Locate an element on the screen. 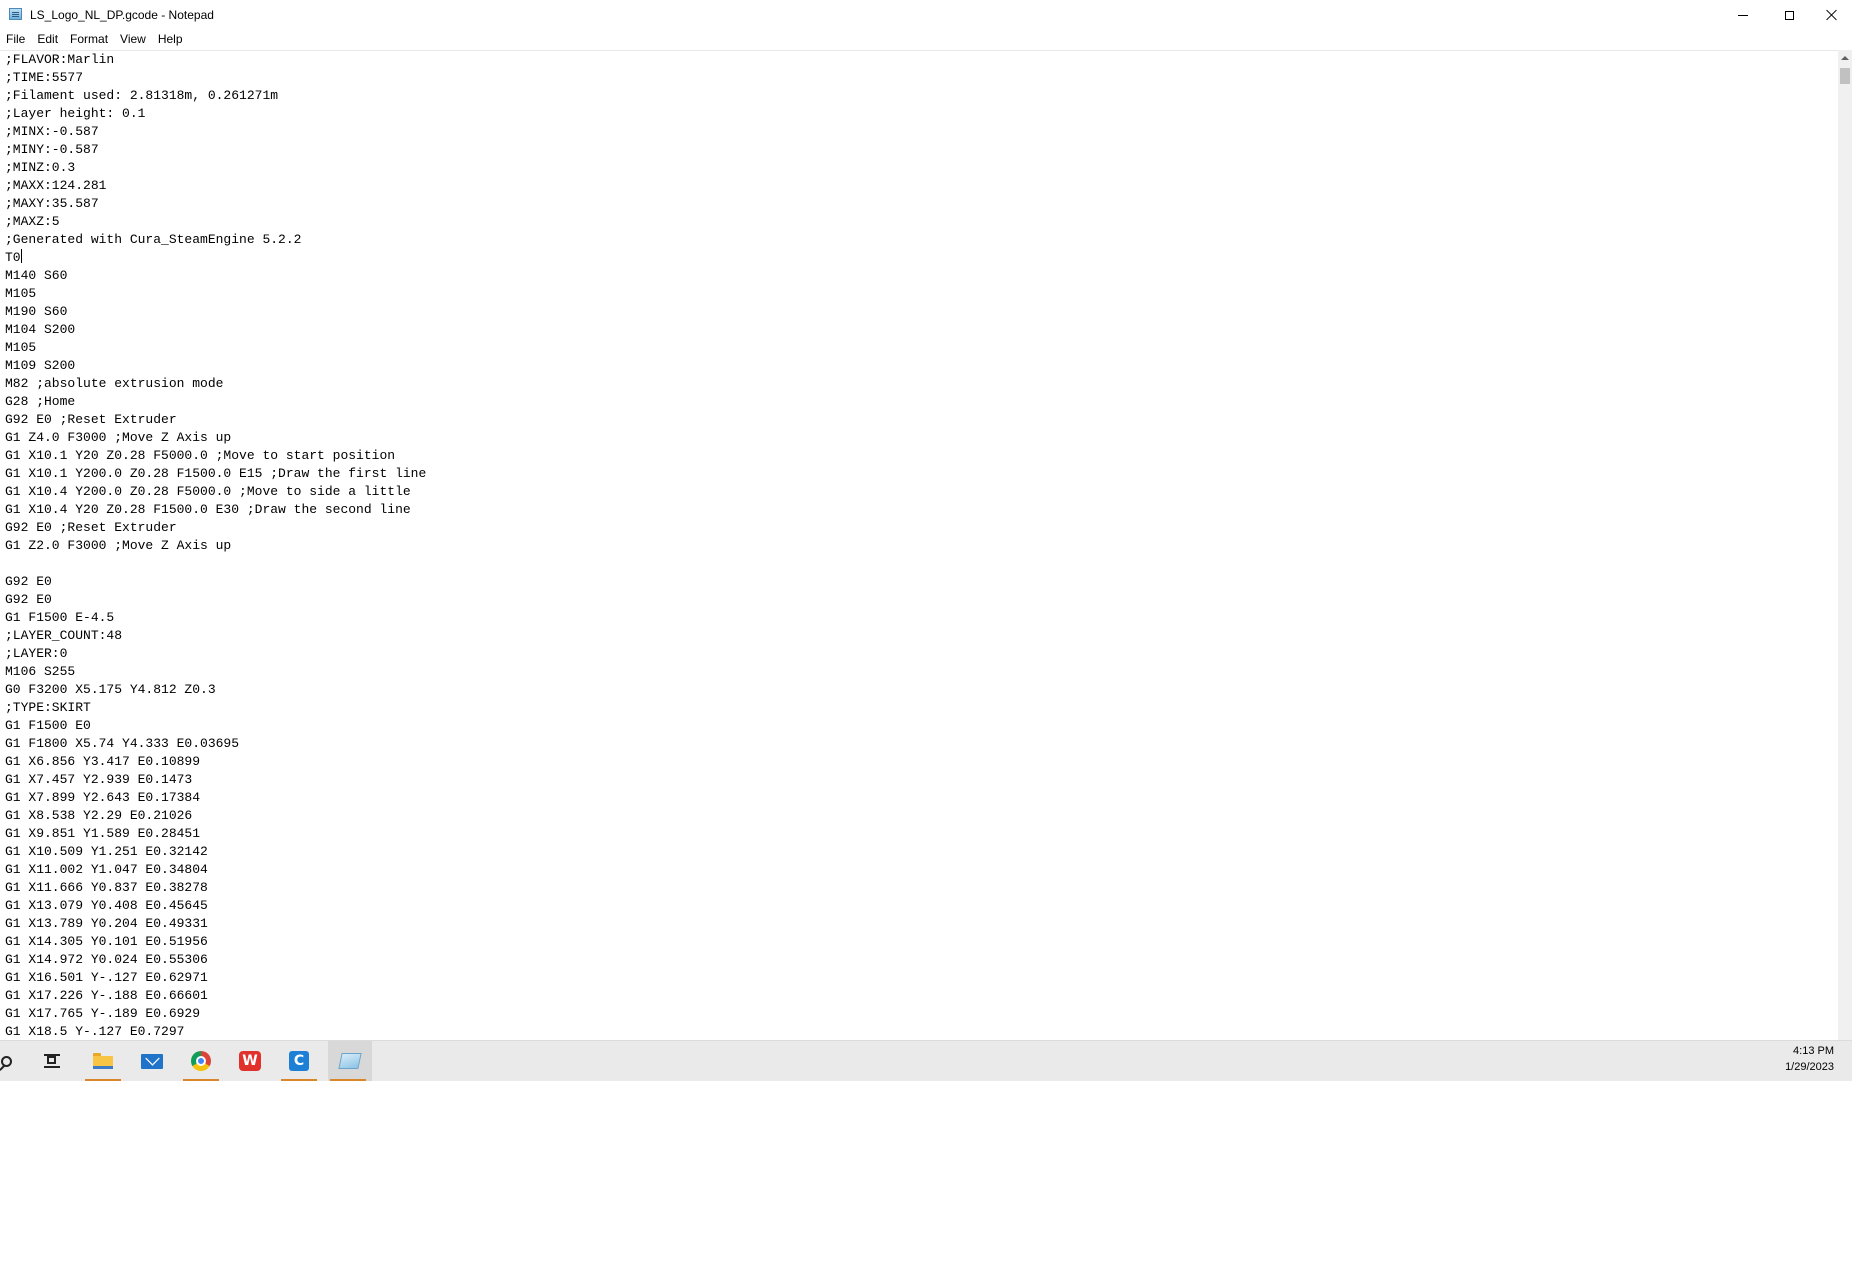  task-view-button is located at coordinates (52, 1061).